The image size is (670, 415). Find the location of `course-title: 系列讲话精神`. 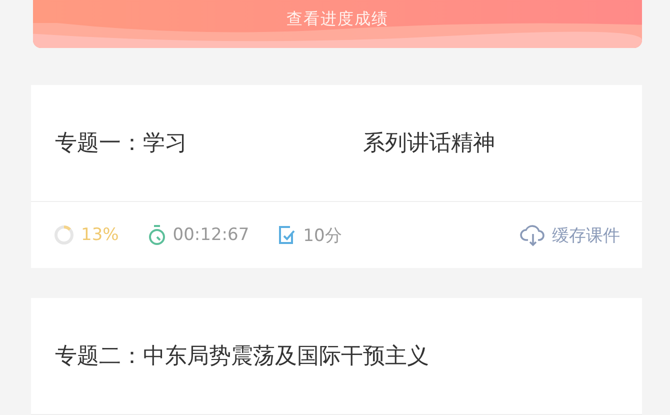

course-title: 系列讲话精神 is located at coordinates (429, 144).